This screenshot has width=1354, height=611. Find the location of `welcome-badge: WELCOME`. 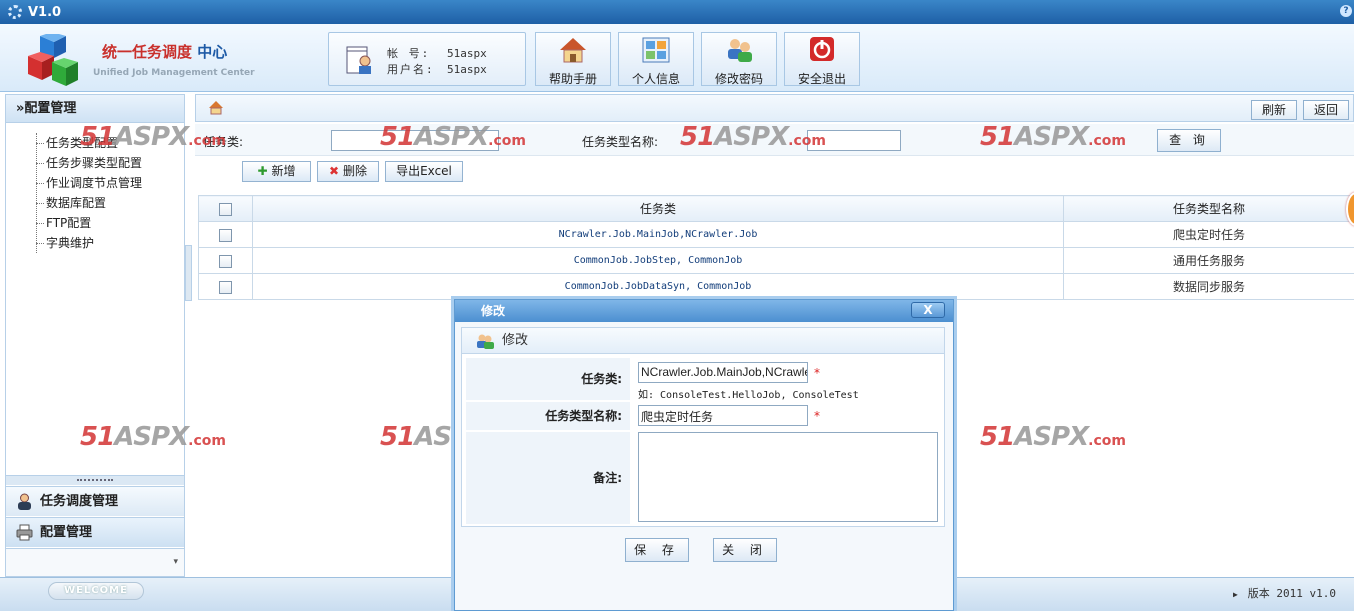

welcome-badge: WELCOME is located at coordinates (96, 591).